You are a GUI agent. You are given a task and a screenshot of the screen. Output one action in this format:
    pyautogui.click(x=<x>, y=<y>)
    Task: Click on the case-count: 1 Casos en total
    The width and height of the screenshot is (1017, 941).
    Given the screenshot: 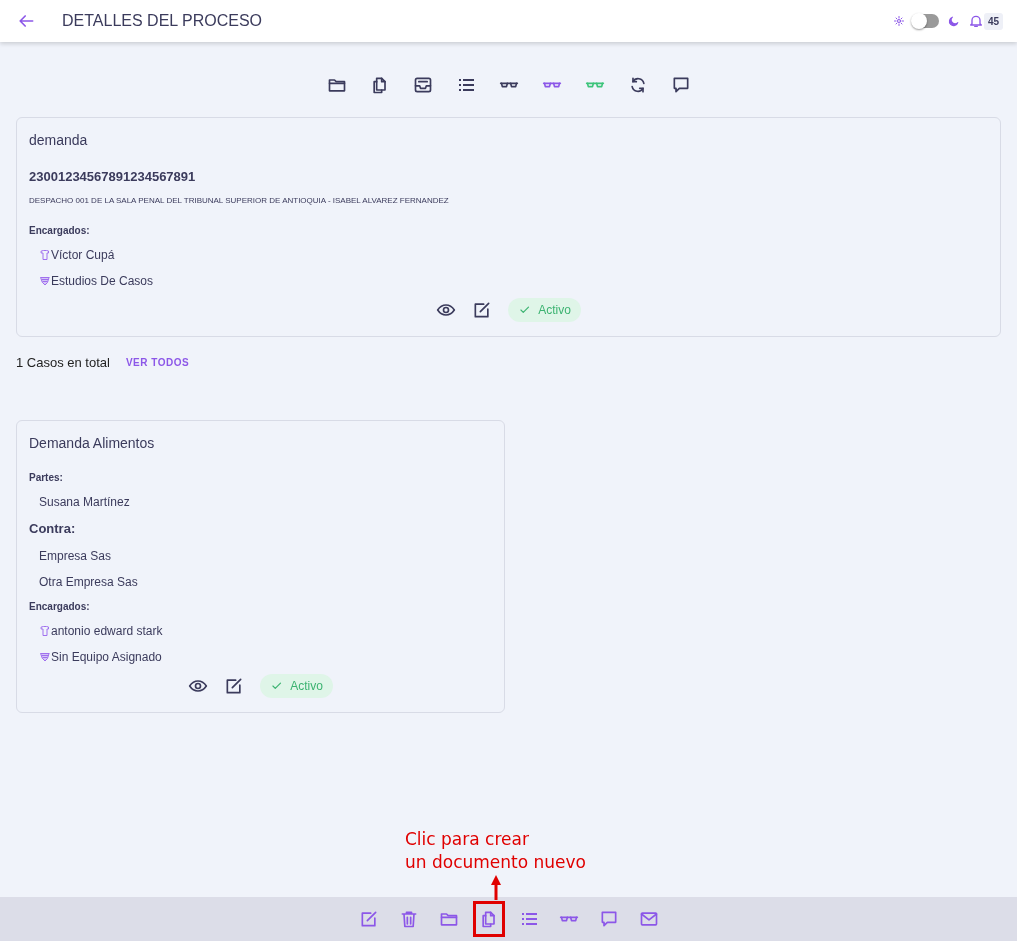 What is the action you would take?
    pyautogui.click(x=63, y=362)
    